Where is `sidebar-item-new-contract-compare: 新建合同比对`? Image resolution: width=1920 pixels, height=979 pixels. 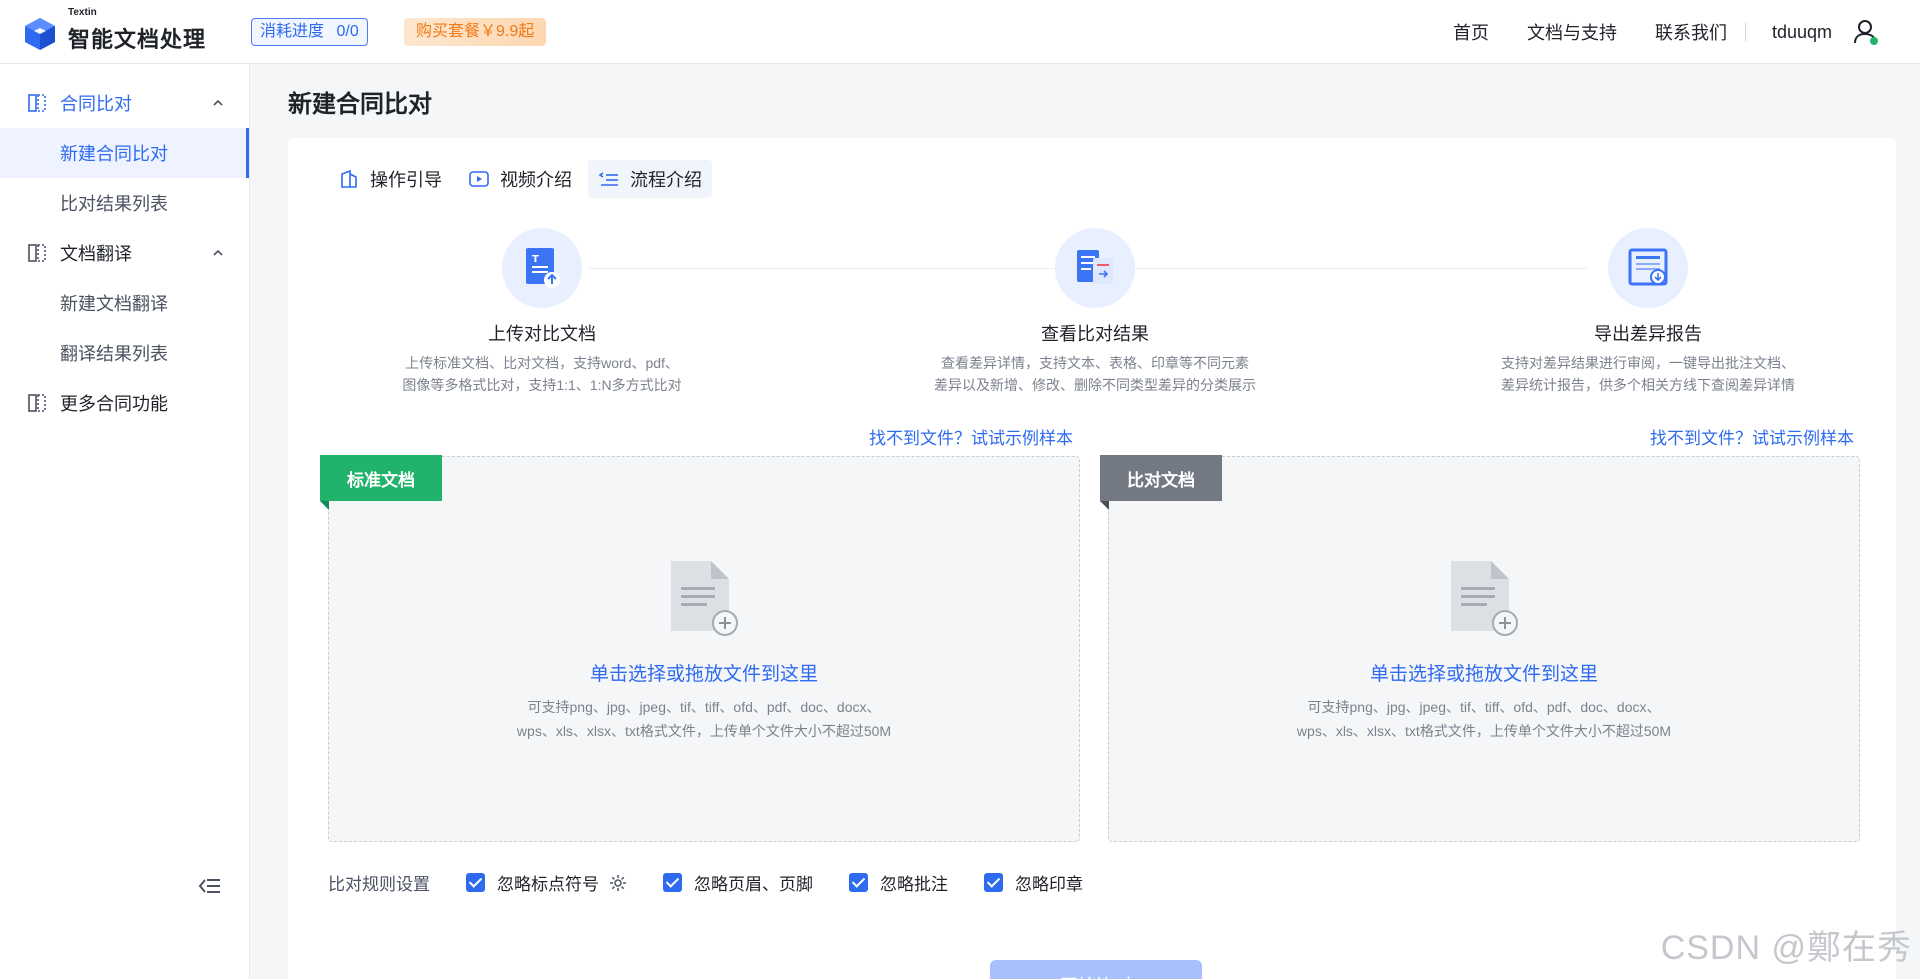
sidebar-item-new-contract-compare: 新建合同比对 is located at coordinates (124, 153).